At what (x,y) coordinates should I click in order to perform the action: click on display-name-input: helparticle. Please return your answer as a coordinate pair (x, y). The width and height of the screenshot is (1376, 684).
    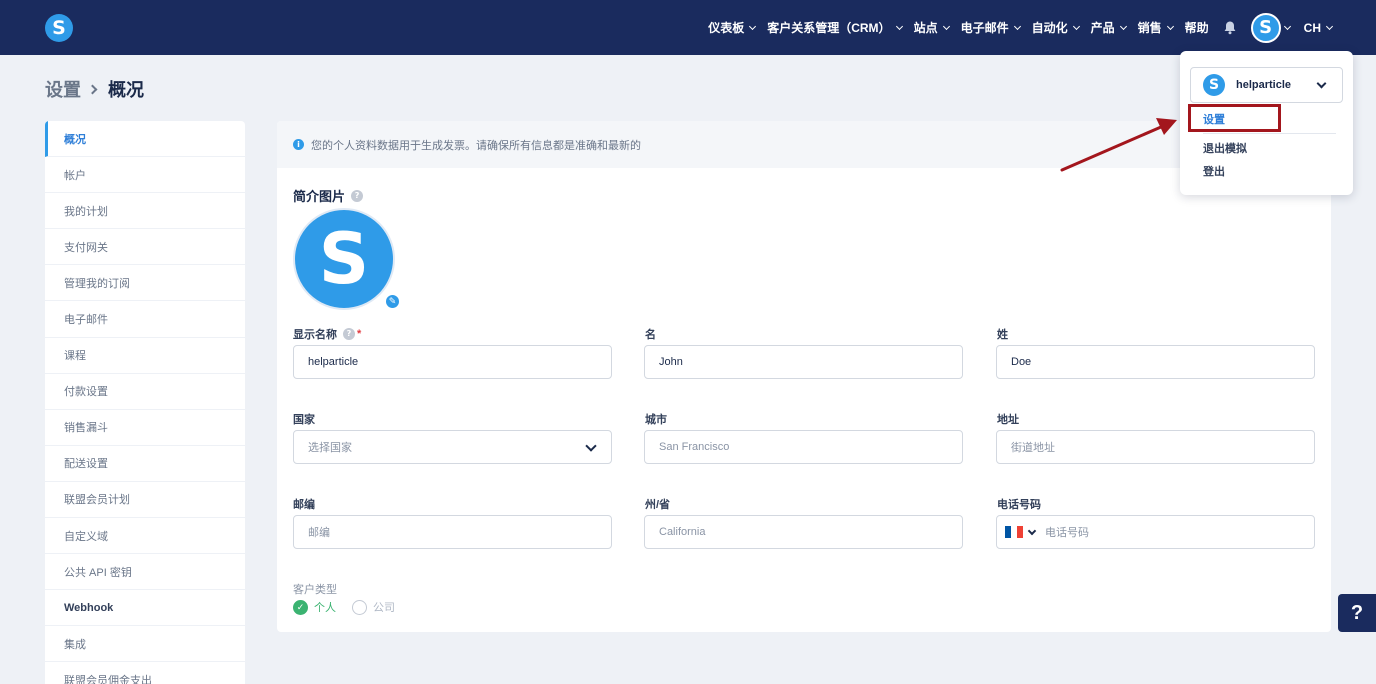
    Looking at the image, I should click on (452, 362).